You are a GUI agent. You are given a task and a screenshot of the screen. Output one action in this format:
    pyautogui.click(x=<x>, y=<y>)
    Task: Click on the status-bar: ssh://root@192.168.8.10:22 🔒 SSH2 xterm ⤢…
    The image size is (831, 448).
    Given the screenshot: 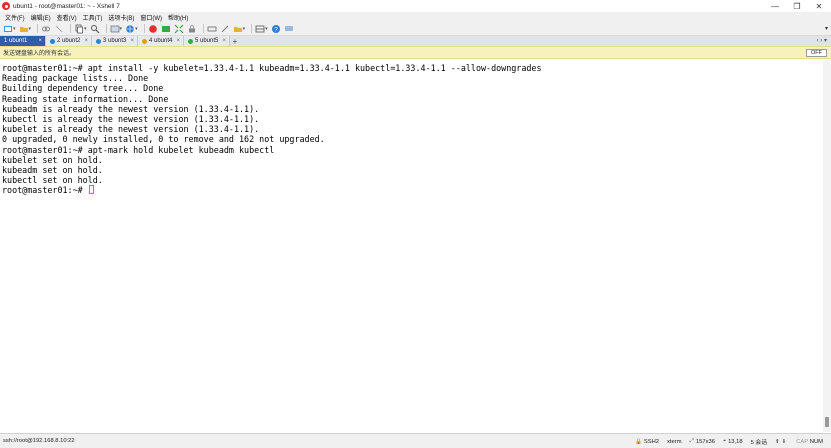 What is the action you would take?
    pyautogui.click(x=415, y=440)
    